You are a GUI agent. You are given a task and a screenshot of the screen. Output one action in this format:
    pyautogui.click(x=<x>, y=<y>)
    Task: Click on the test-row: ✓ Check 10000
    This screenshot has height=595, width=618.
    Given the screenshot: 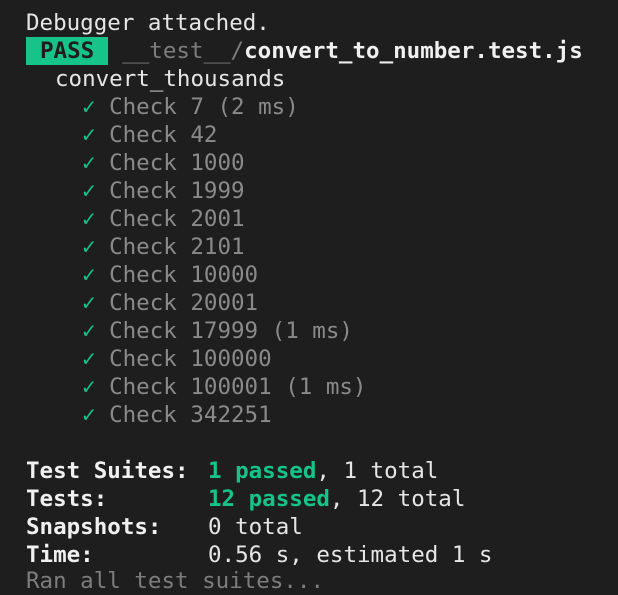 What is the action you would take?
    pyautogui.click(x=322, y=275)
    